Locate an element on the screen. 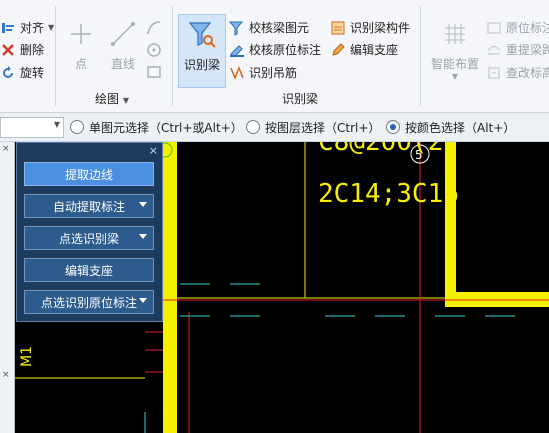 Image resolution: width=549 pixels, height=433 pixels. inplace-annotation-button: 原位标注 is located at coordinates (517, 28).